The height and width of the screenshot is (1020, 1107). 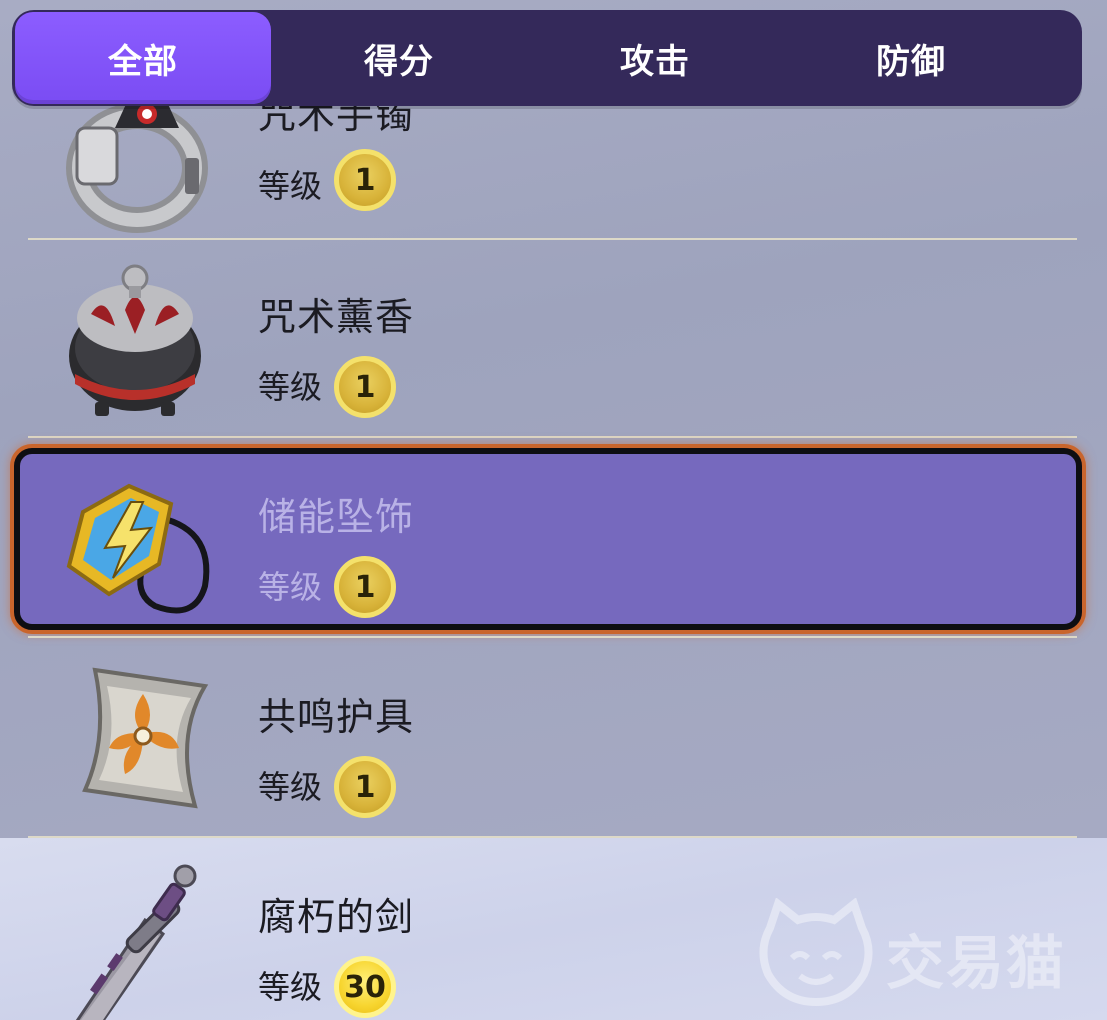 I want to click on tab-defense: 防御, so click(x=911, y=58).